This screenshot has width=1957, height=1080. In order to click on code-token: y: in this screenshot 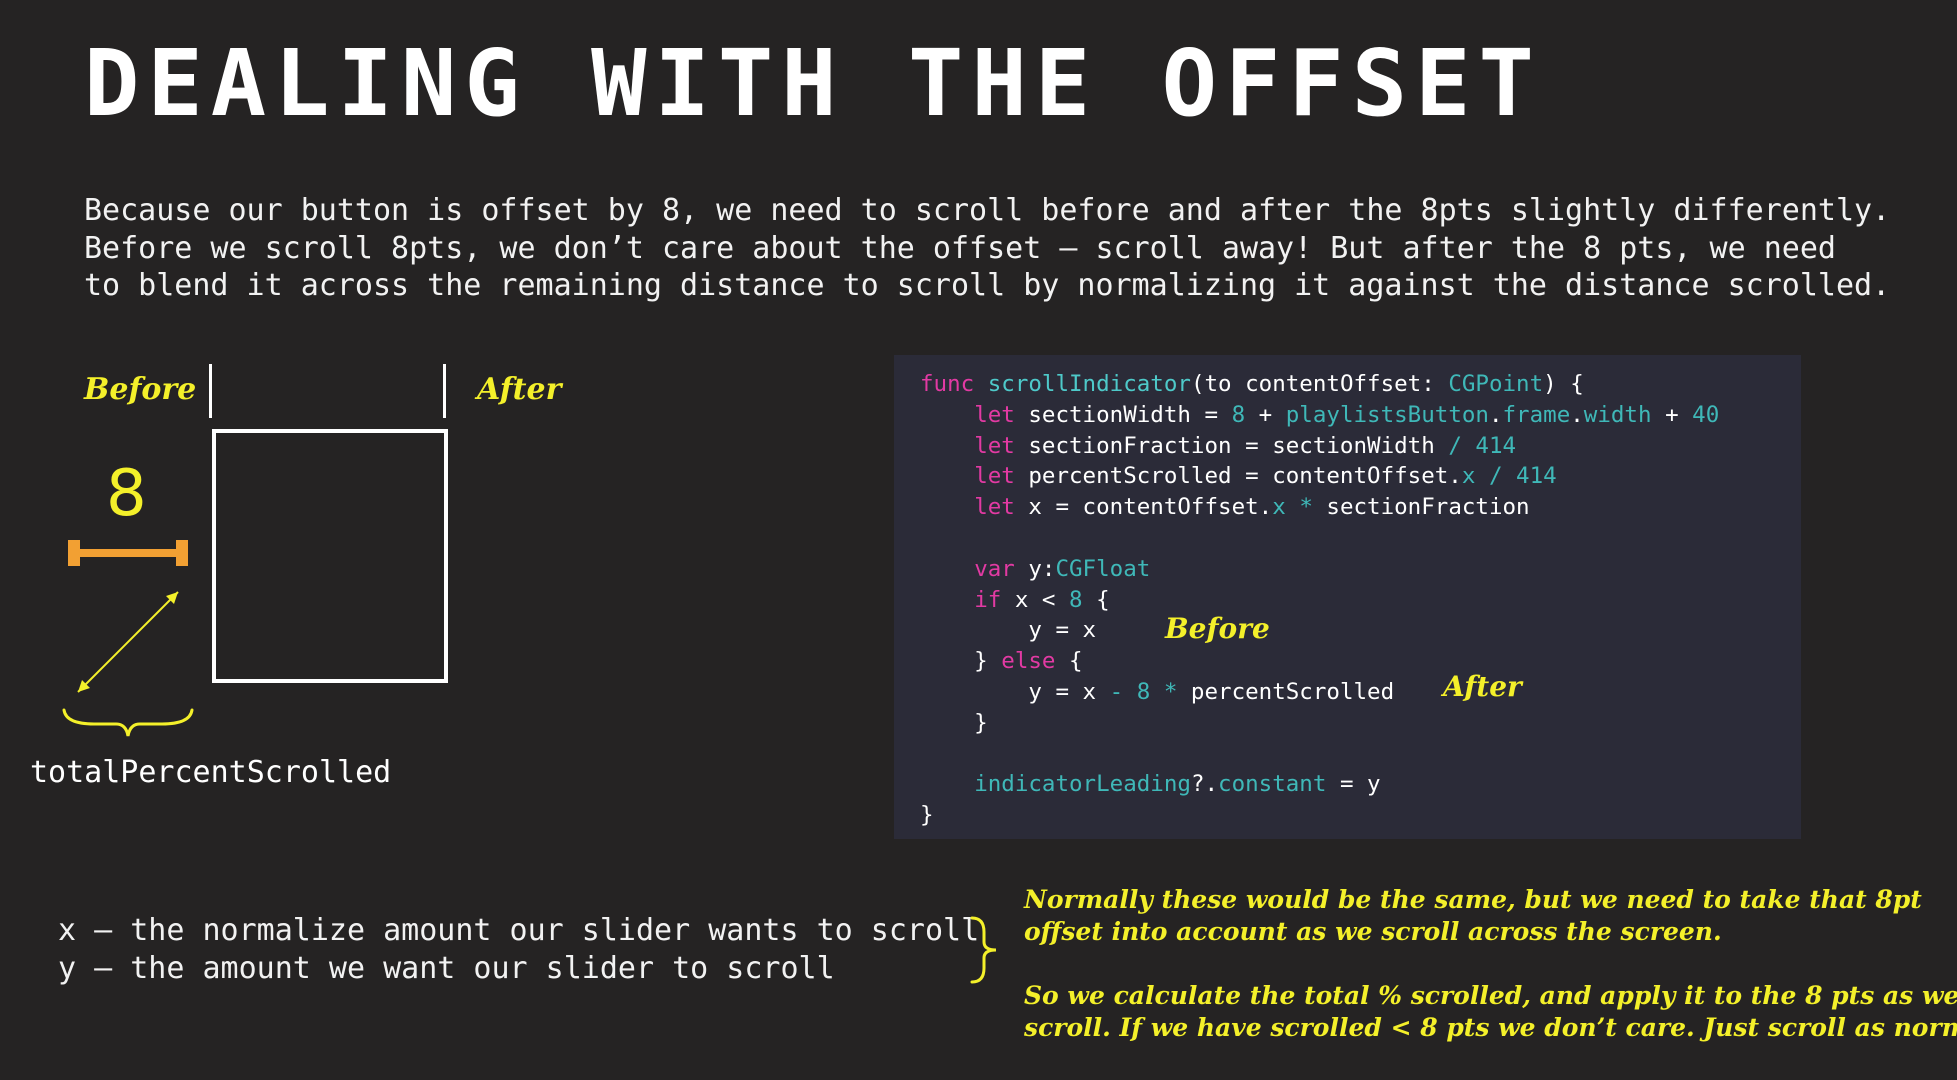, I will do `click(1035, 568)`.